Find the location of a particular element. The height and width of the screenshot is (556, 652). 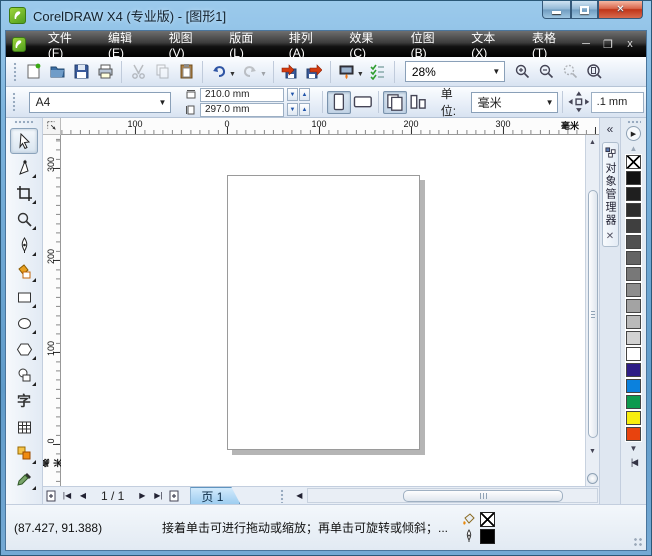

freehand-tool is located at coordinates (24, 245).